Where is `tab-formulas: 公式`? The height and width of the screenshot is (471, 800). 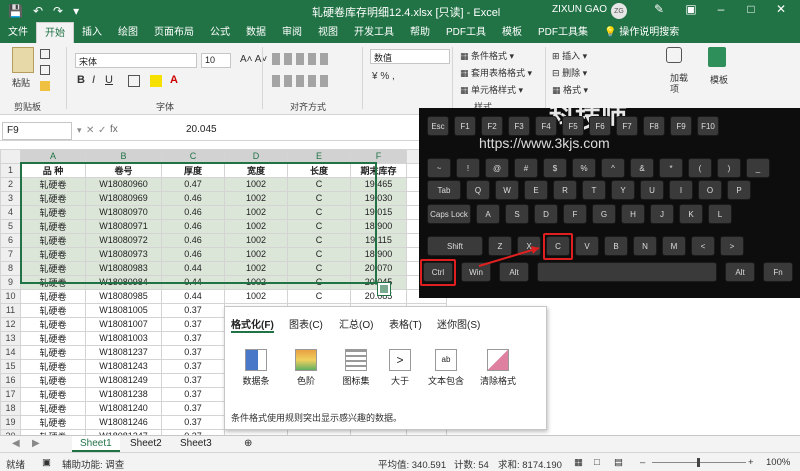
tab-formulas: 公式 is located at coordinates (220, 32).